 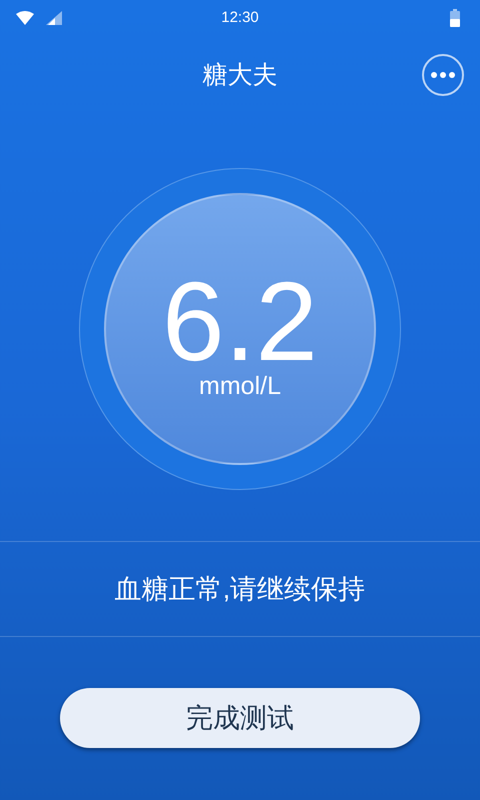 I want to click on more-icon, so click(x=443, y=75).